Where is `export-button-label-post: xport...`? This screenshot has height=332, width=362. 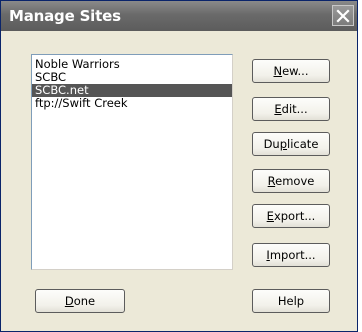
export-button-label-post: xport... is located at coordinates (294, 216).